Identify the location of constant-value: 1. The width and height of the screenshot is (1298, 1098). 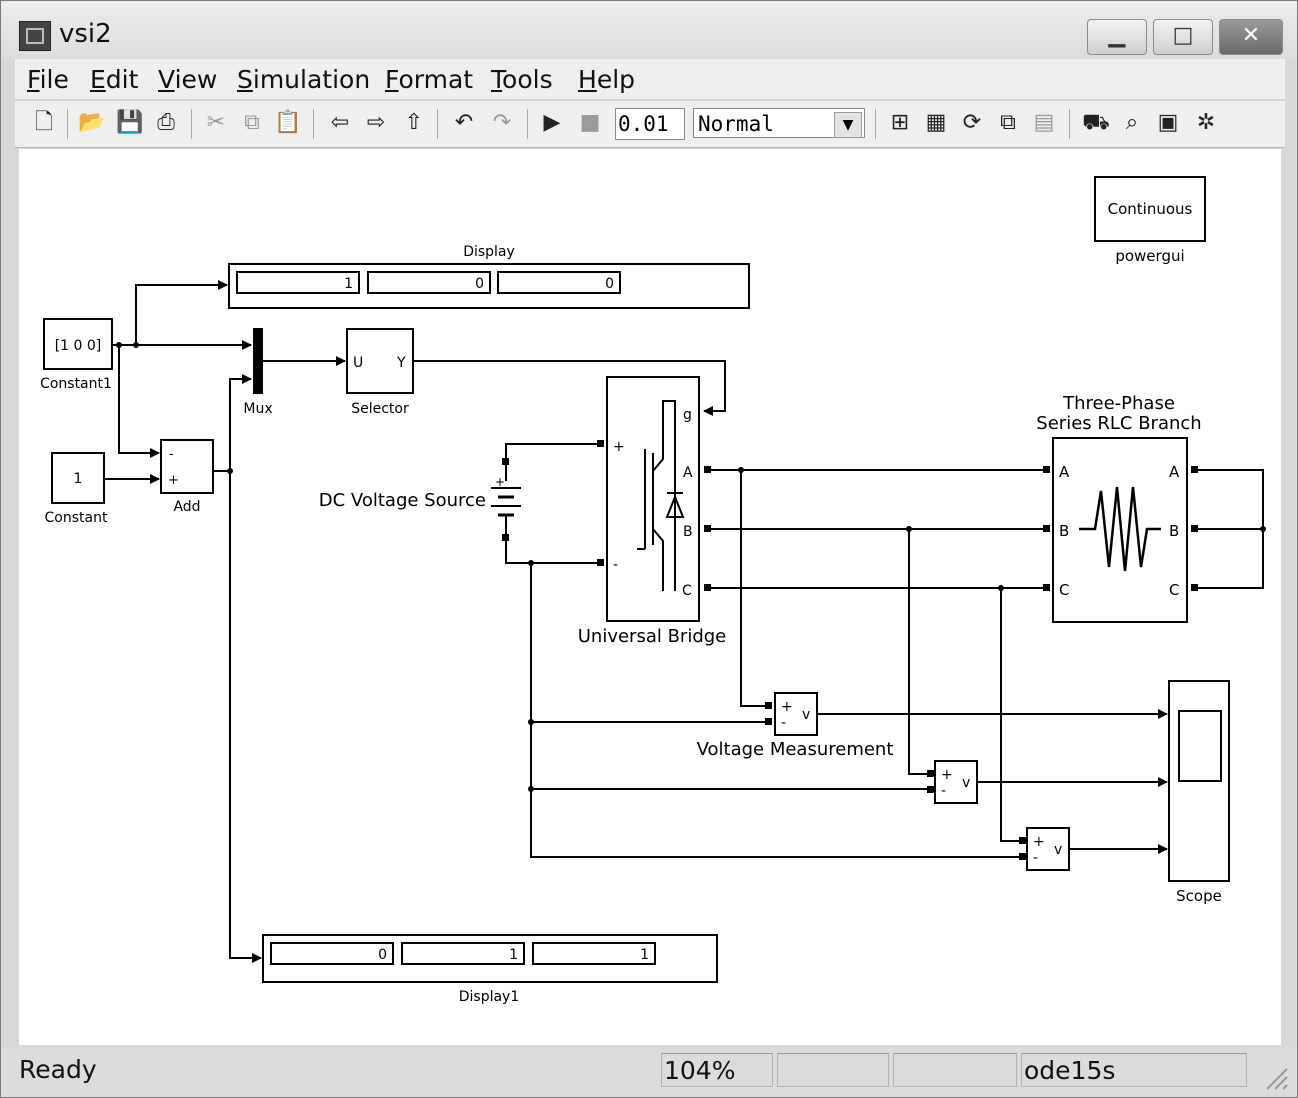
(78, 479).